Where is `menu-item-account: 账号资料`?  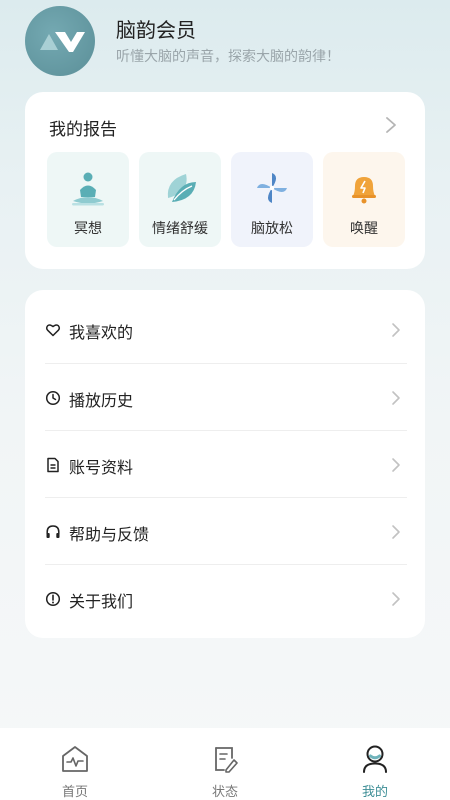 menu-item-account: 账号资料 is located at coordinates (225, 464).